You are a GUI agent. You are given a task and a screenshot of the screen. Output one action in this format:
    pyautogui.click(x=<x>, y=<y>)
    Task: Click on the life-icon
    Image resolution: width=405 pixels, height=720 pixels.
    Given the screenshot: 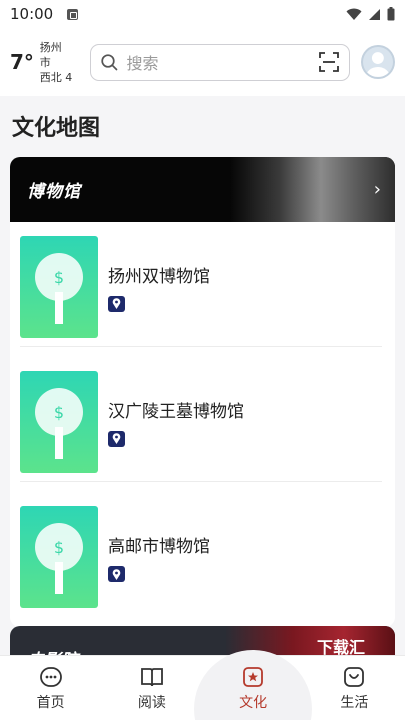 What is the action you would take?
    pyautogui.click(x=354, y=676)
    